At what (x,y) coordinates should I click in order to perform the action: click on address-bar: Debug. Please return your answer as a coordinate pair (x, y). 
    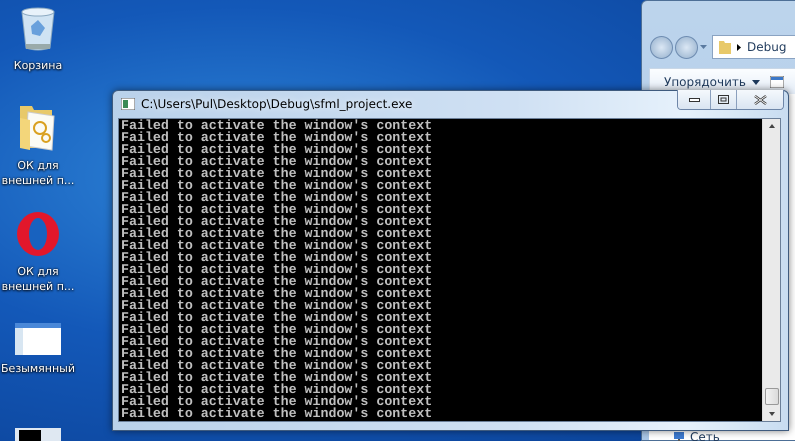
    Looking at the image, I should click on (753, 47).